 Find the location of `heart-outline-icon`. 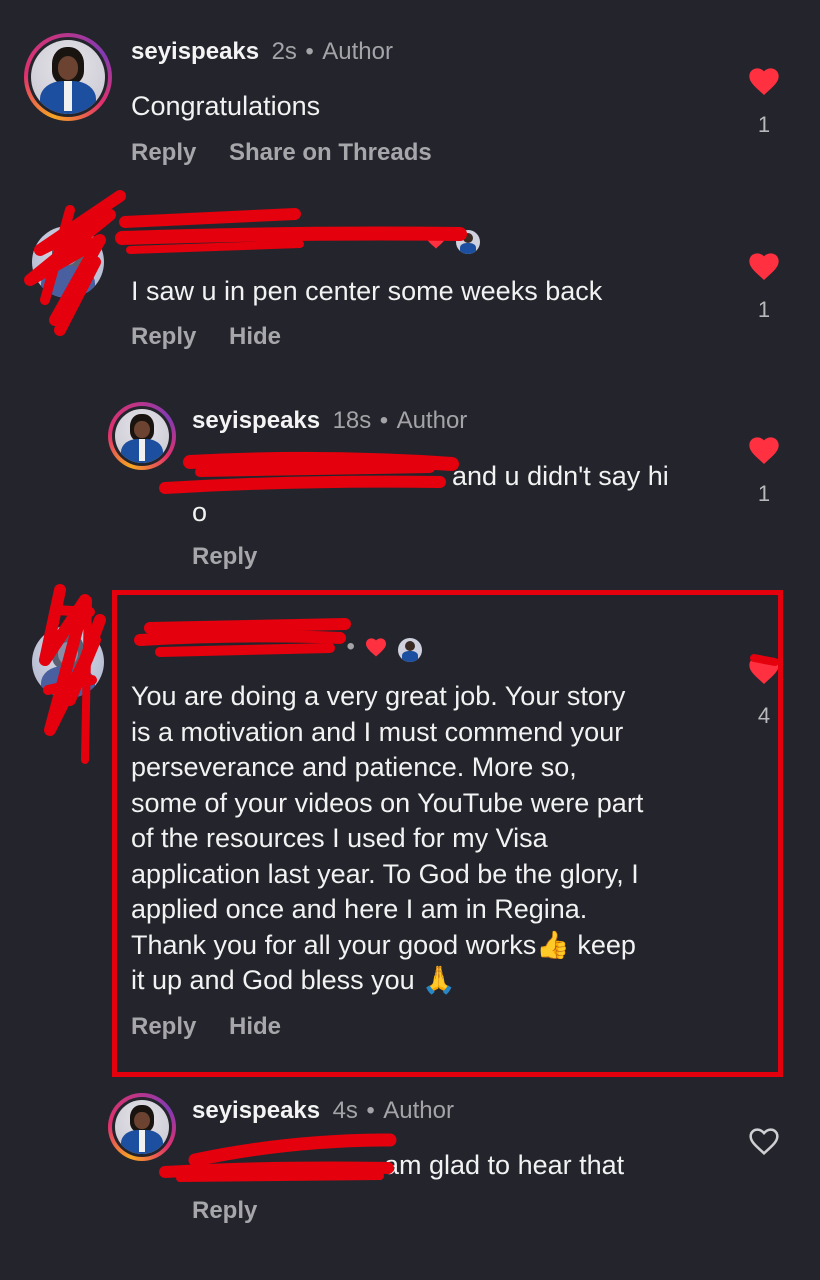

heart-outline-icon is located at coordinates (764, 1141).